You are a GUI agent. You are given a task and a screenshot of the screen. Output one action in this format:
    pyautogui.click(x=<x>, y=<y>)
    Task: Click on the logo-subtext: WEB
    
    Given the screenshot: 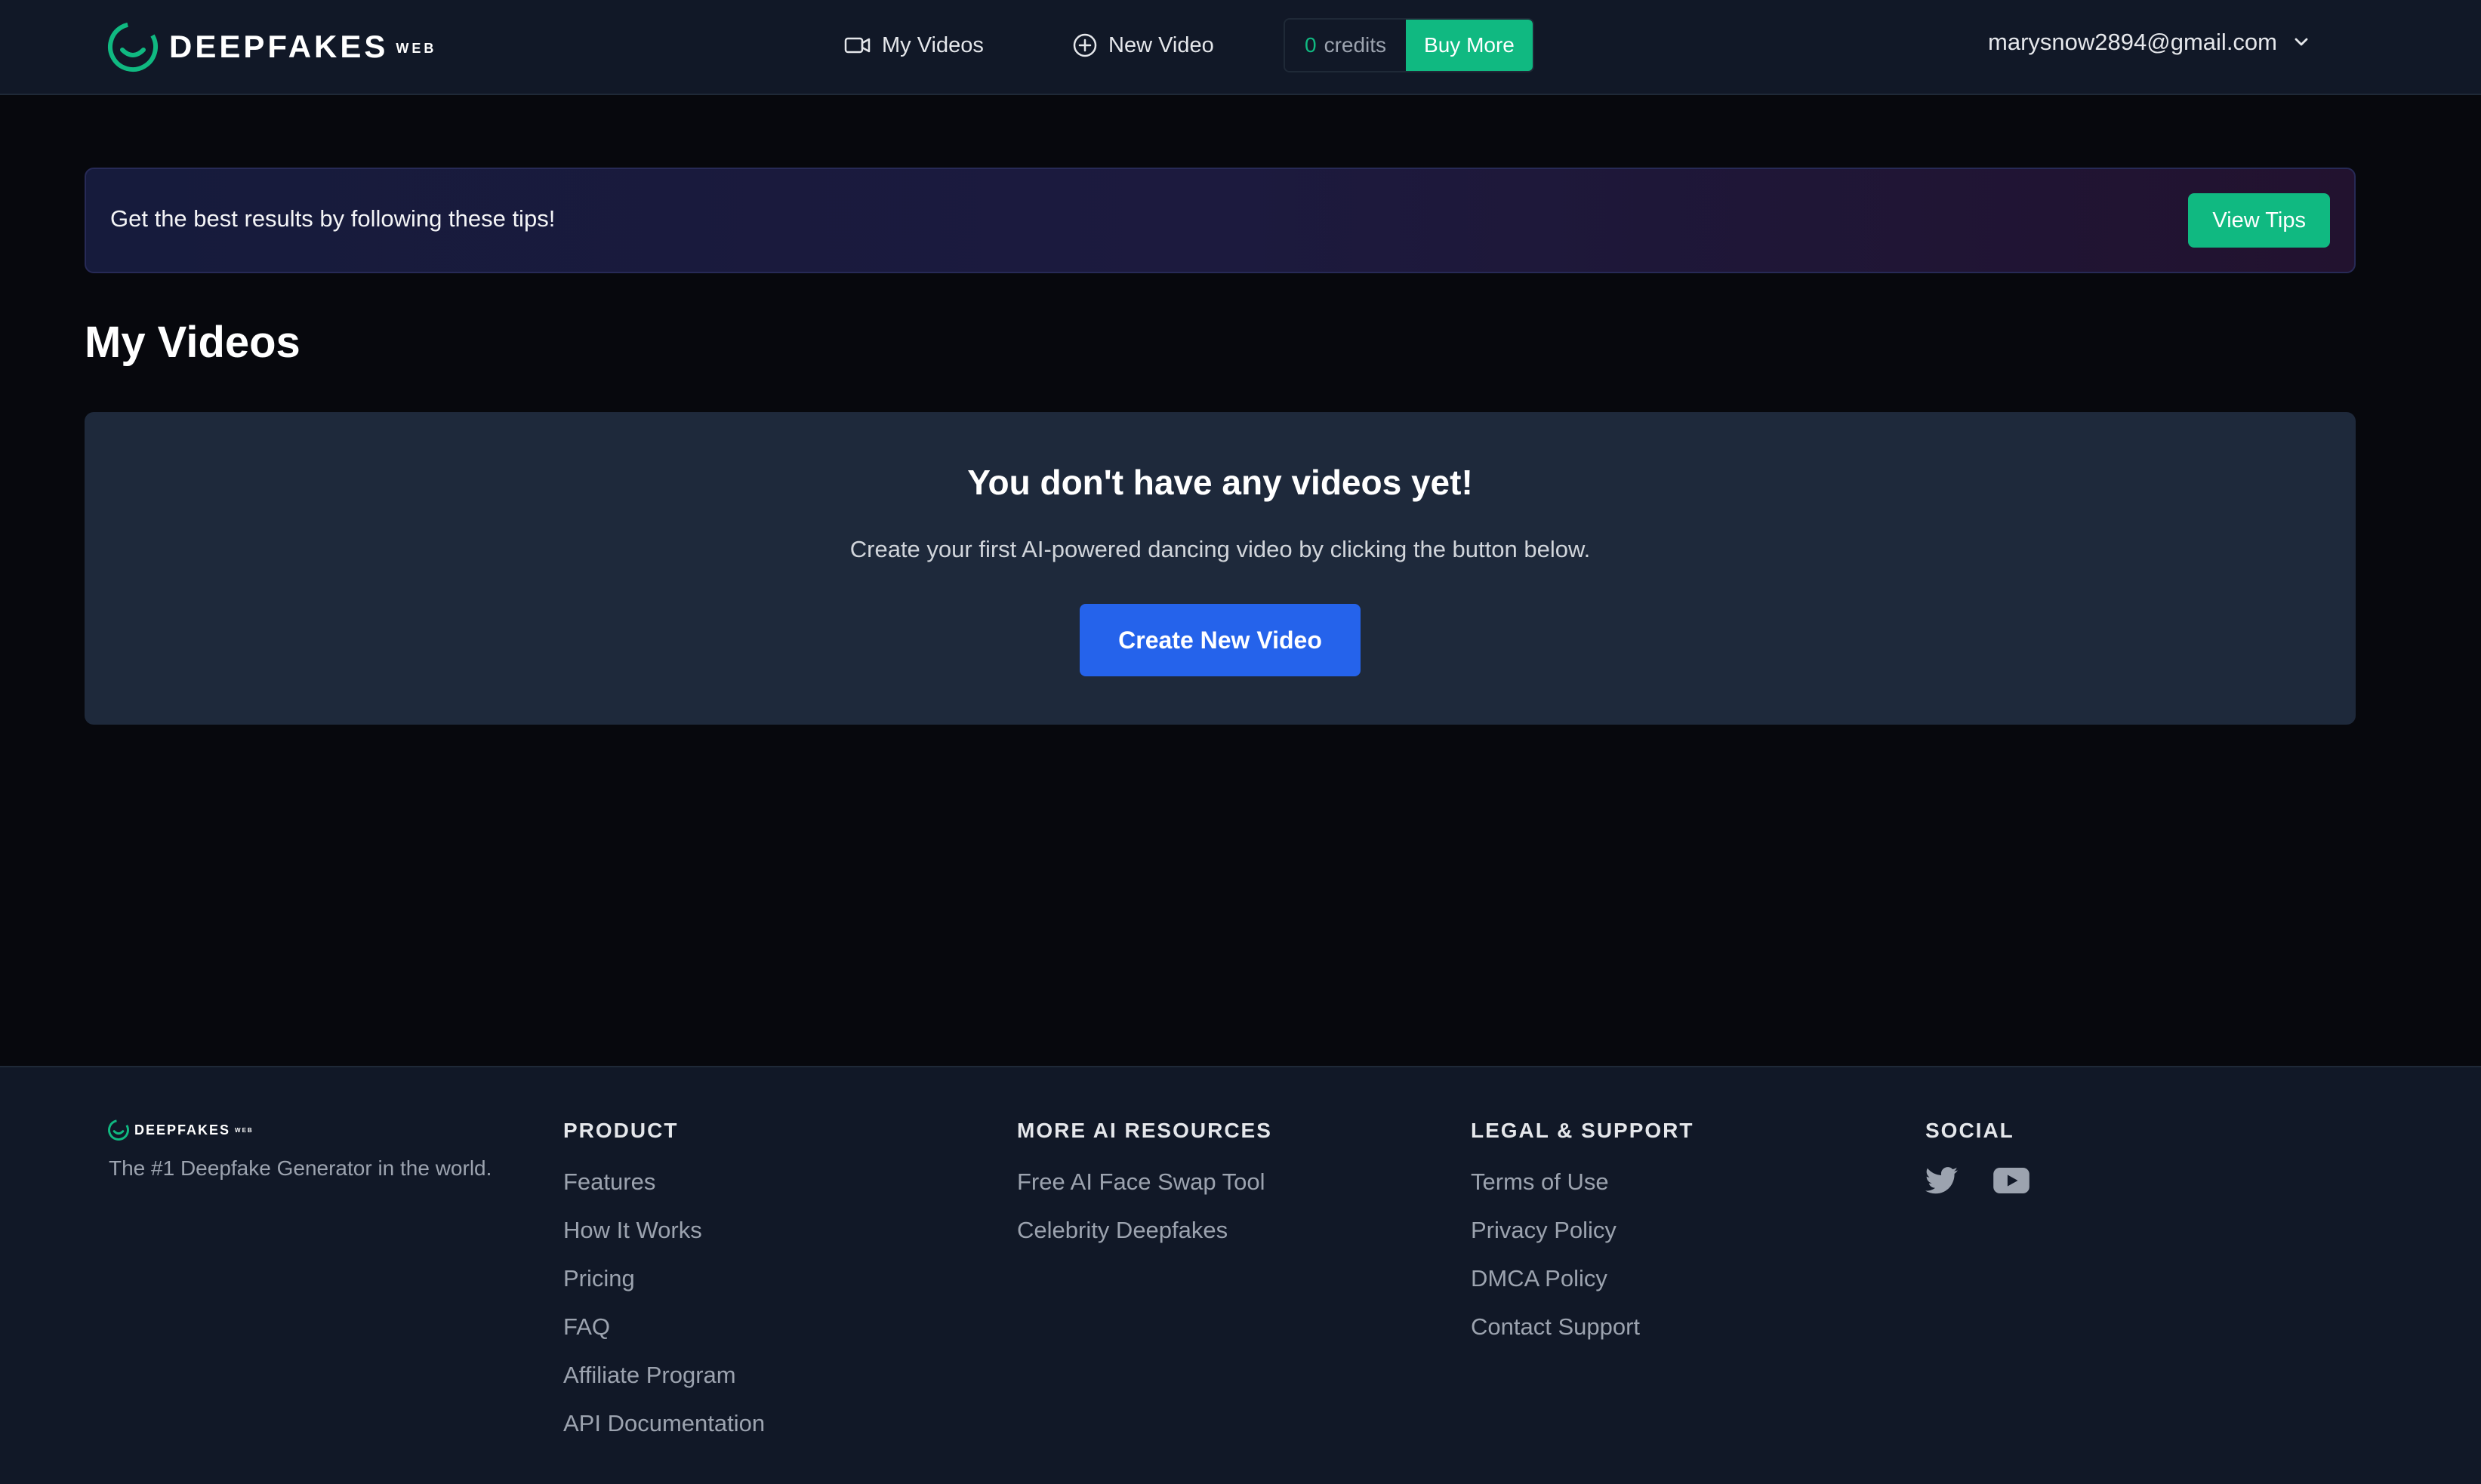 What is the action you would take?
    pyautogui.click(x=416, y=48)
    